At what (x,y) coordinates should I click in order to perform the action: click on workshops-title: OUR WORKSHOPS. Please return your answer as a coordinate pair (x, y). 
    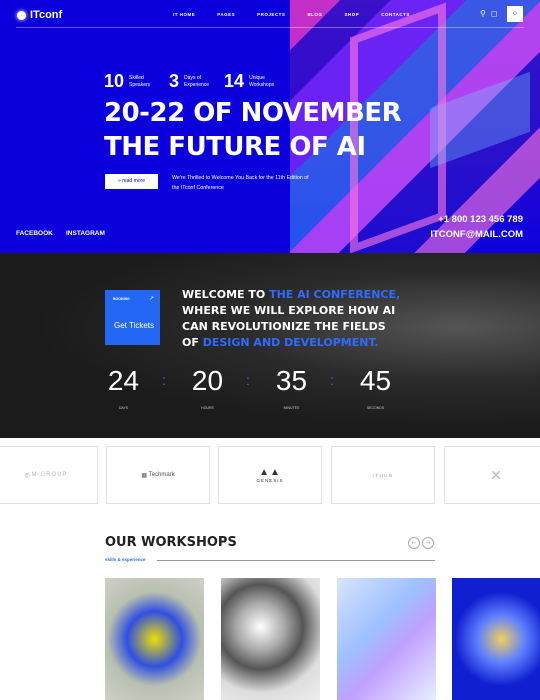
    Looking at the image, I should click on (171, 542).